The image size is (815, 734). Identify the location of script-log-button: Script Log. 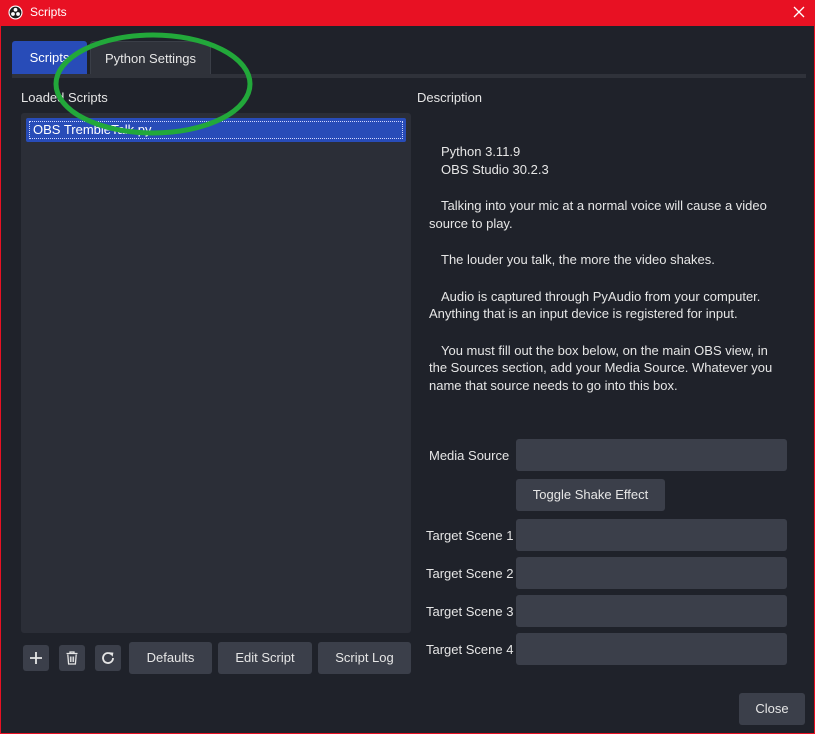
(364, 658).